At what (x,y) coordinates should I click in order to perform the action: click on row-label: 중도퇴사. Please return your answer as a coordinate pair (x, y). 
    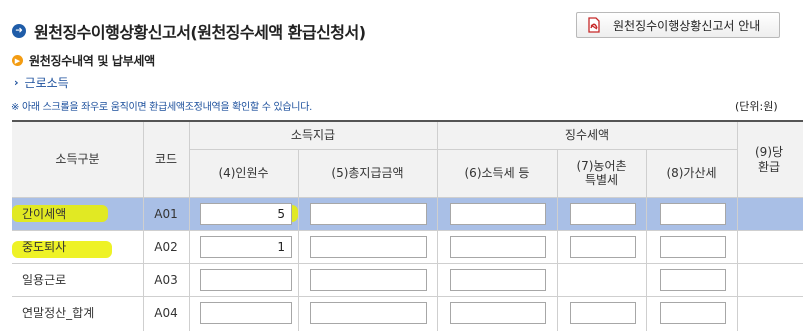
    Looking at the image, I should click on (44, 246).